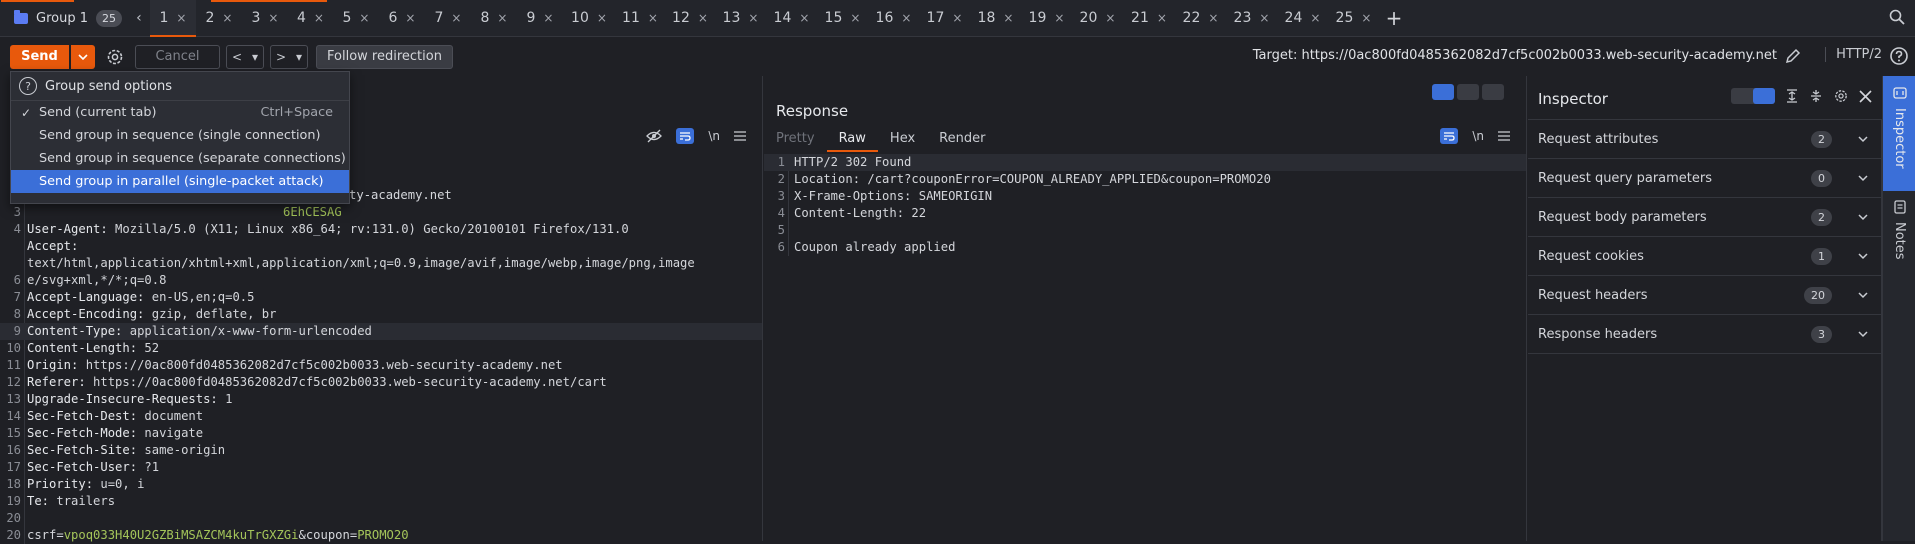 Image resolution: width=1915 pixels, height=544 pixels. Describe the element at coordinates (494, 18) in the screenshot. I see `tab-8: 8 ×` at that location.